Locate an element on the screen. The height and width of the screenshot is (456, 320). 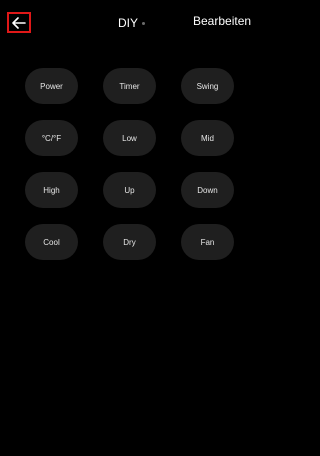
key-down: Down is located at coordinates (207, 190).